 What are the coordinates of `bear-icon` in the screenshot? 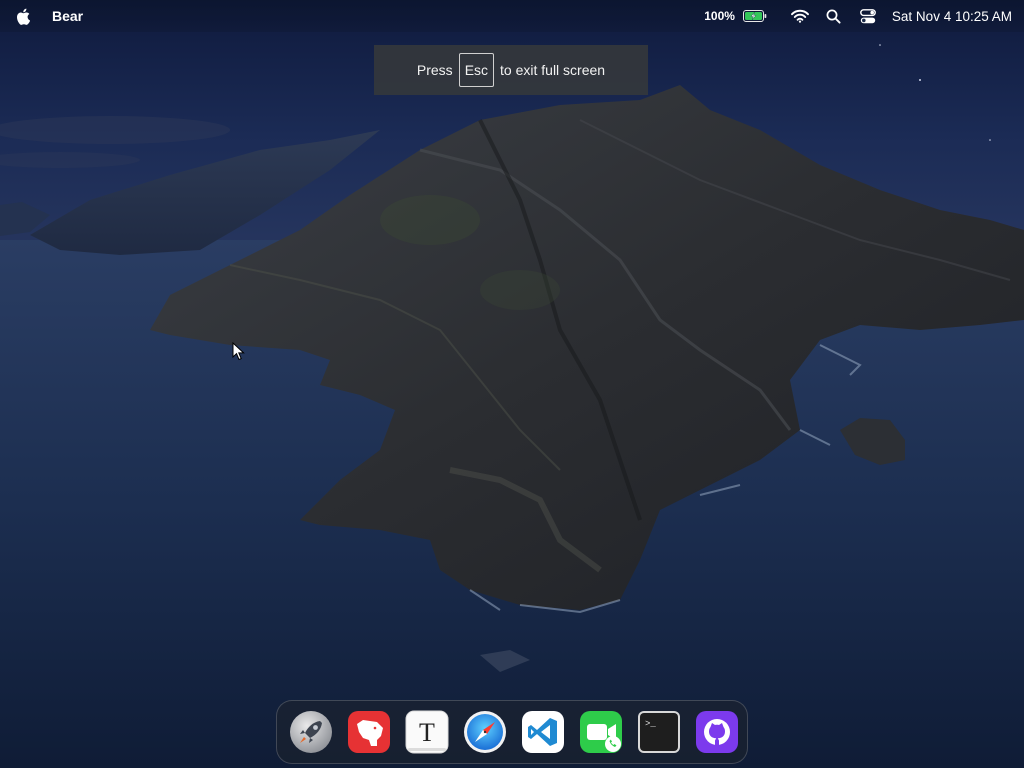 It's located at (369, 732).